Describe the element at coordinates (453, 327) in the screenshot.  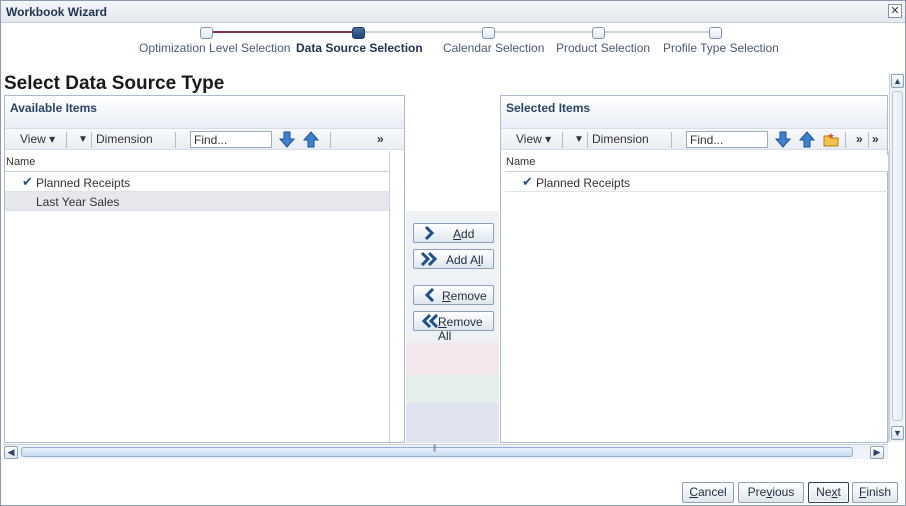
I see `remove-all-button: Remove All` at that location.